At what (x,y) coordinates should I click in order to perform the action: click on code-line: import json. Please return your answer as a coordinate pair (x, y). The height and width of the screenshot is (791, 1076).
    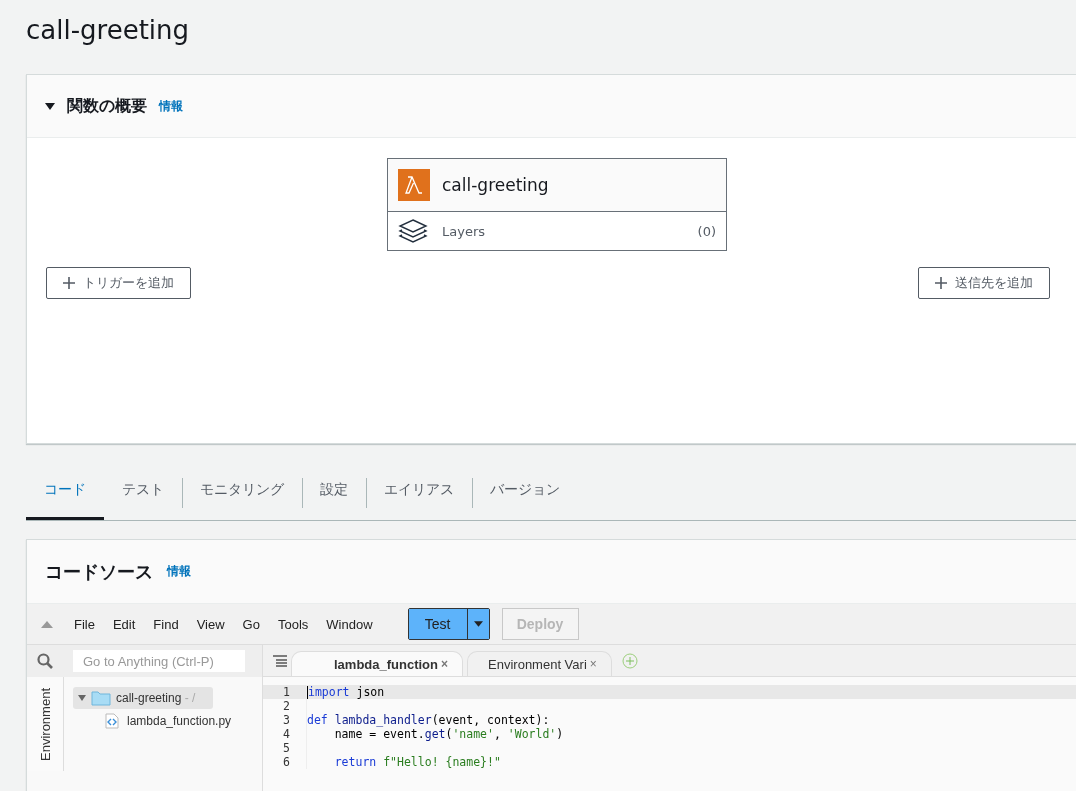
    Looking at the image, I should click on (346, 692).